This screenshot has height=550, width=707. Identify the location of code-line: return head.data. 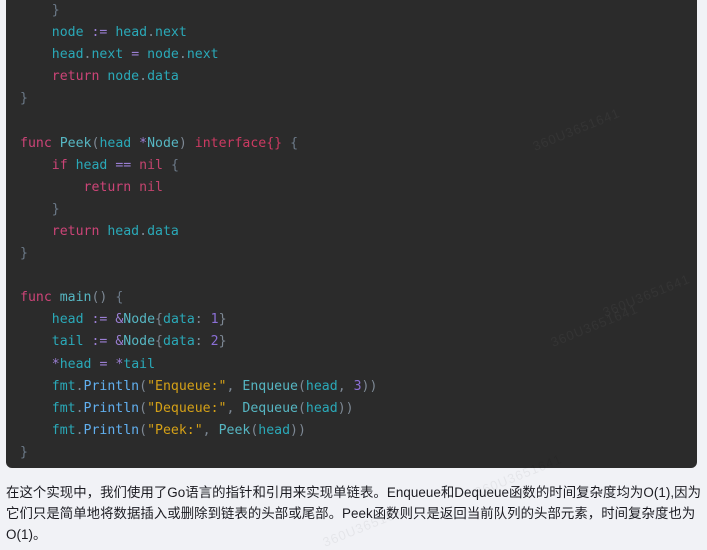
(351, 232).